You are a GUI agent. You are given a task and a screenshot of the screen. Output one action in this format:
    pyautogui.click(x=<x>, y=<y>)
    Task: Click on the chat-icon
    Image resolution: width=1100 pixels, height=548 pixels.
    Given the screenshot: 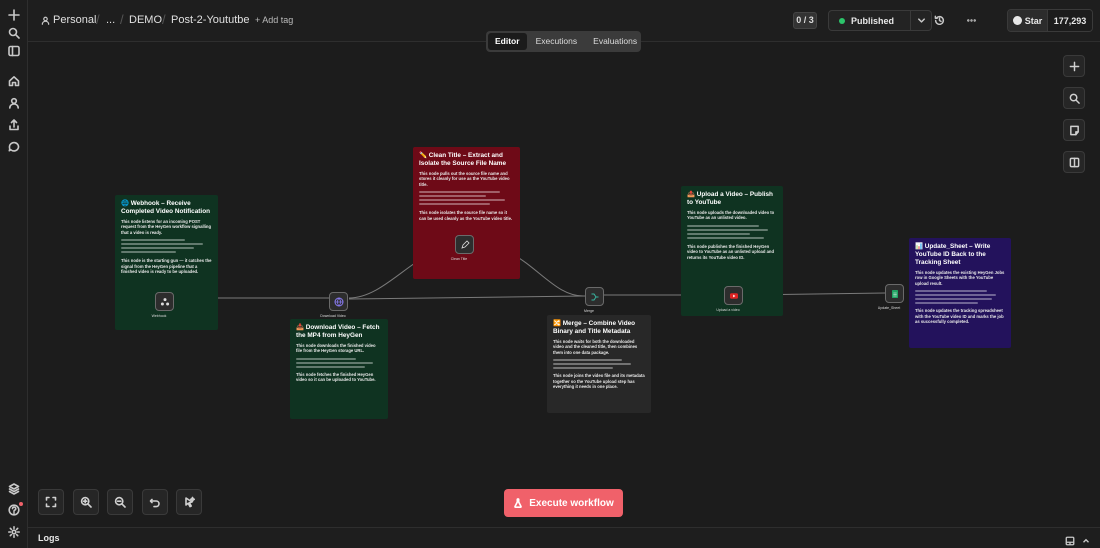 What is the action you would take?
    pyautogui.click(x=14, y=147)
    